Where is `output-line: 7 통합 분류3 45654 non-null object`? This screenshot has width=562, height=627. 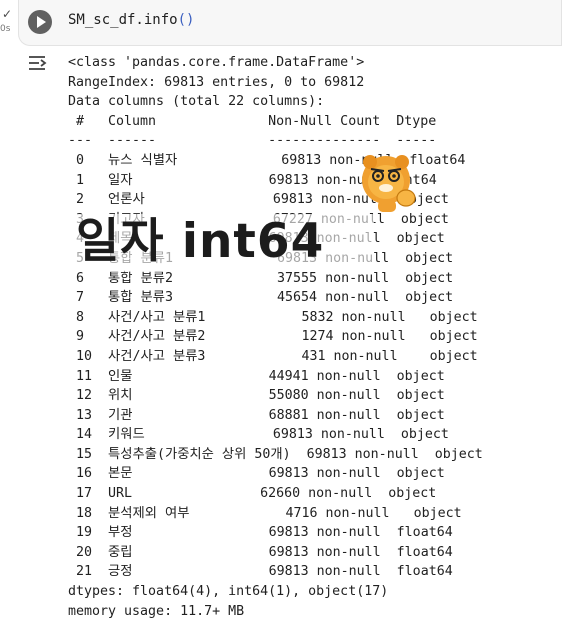 output-line: 7 통합 분류3 45654 non-null object is located at coordinates (265, 298).